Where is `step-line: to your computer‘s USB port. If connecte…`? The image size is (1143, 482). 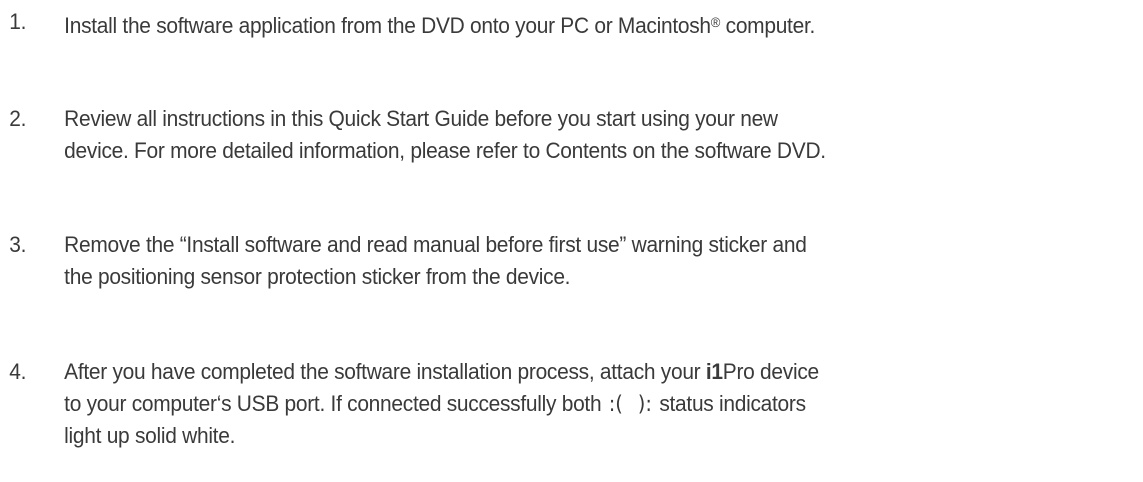 step-line: to your computer‘s USB port. If connecte… is located at coordinates (594, 404).